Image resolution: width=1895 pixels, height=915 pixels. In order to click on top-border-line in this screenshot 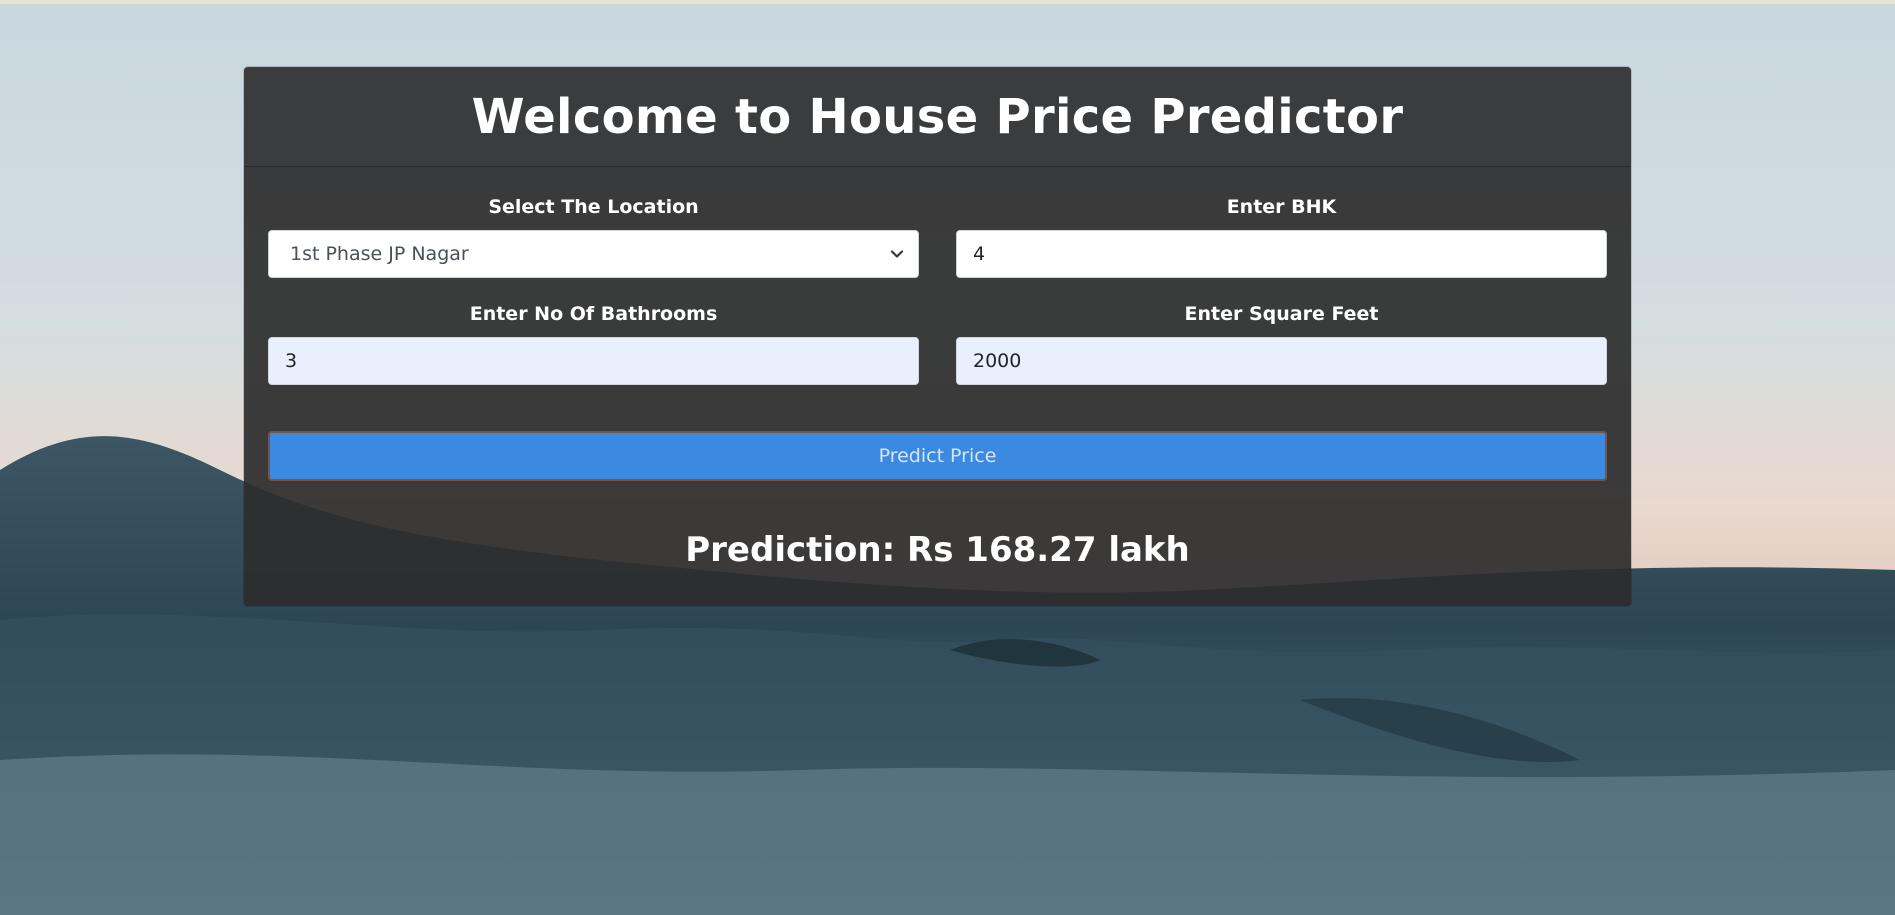, I will do `click(947, 2)`.